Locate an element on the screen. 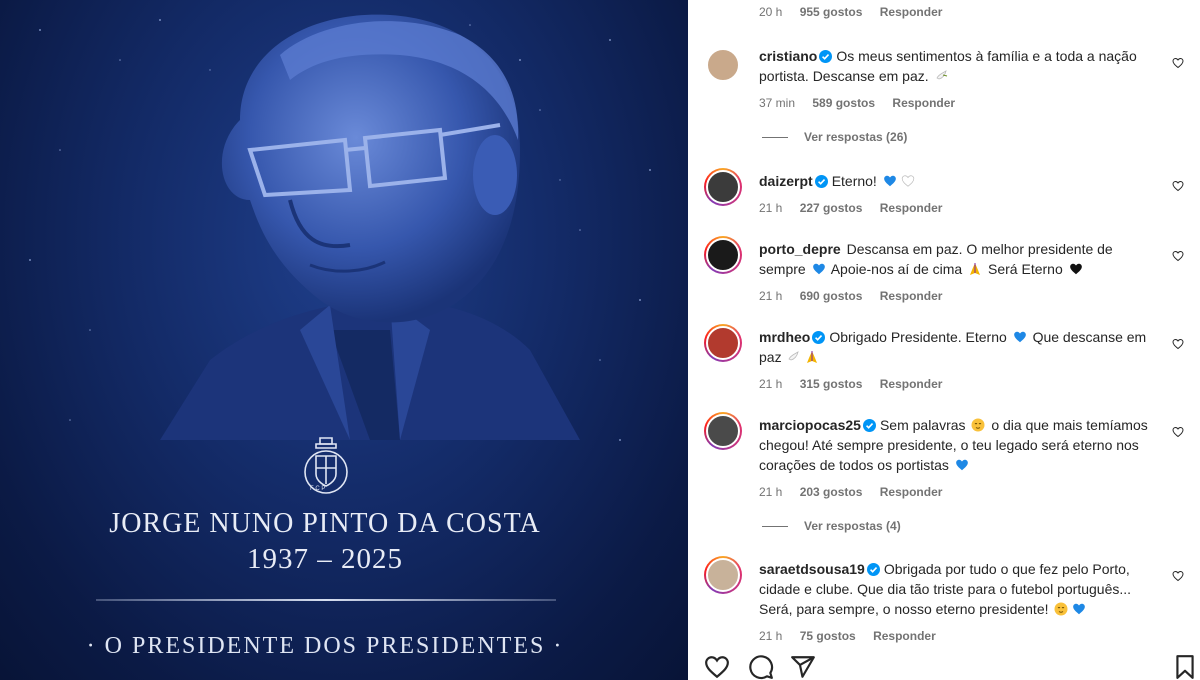  comment-username: cristiano is located at coordinates (788, 56).